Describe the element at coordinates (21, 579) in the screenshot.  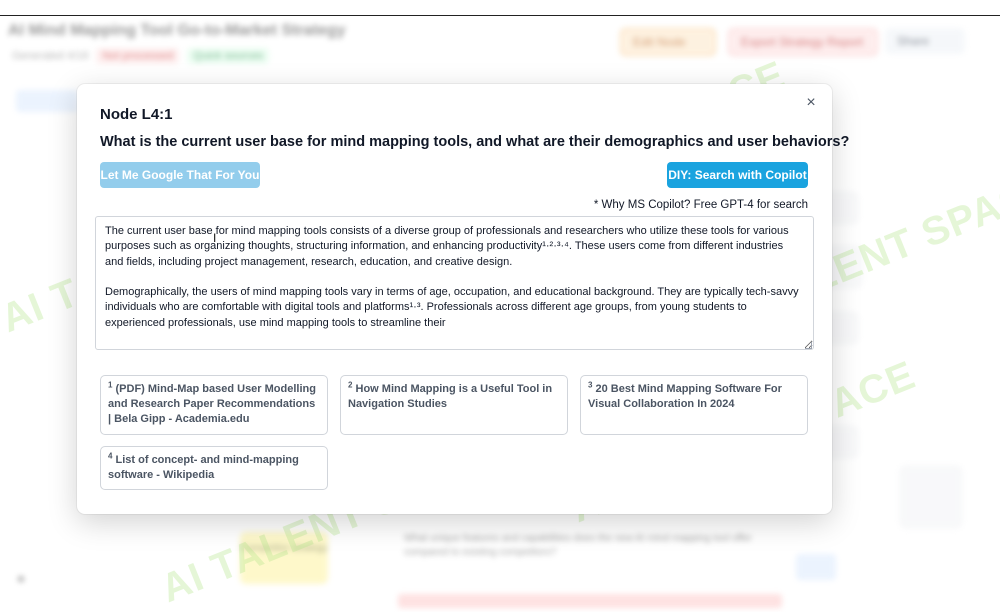
I see `background-dot` at that location.